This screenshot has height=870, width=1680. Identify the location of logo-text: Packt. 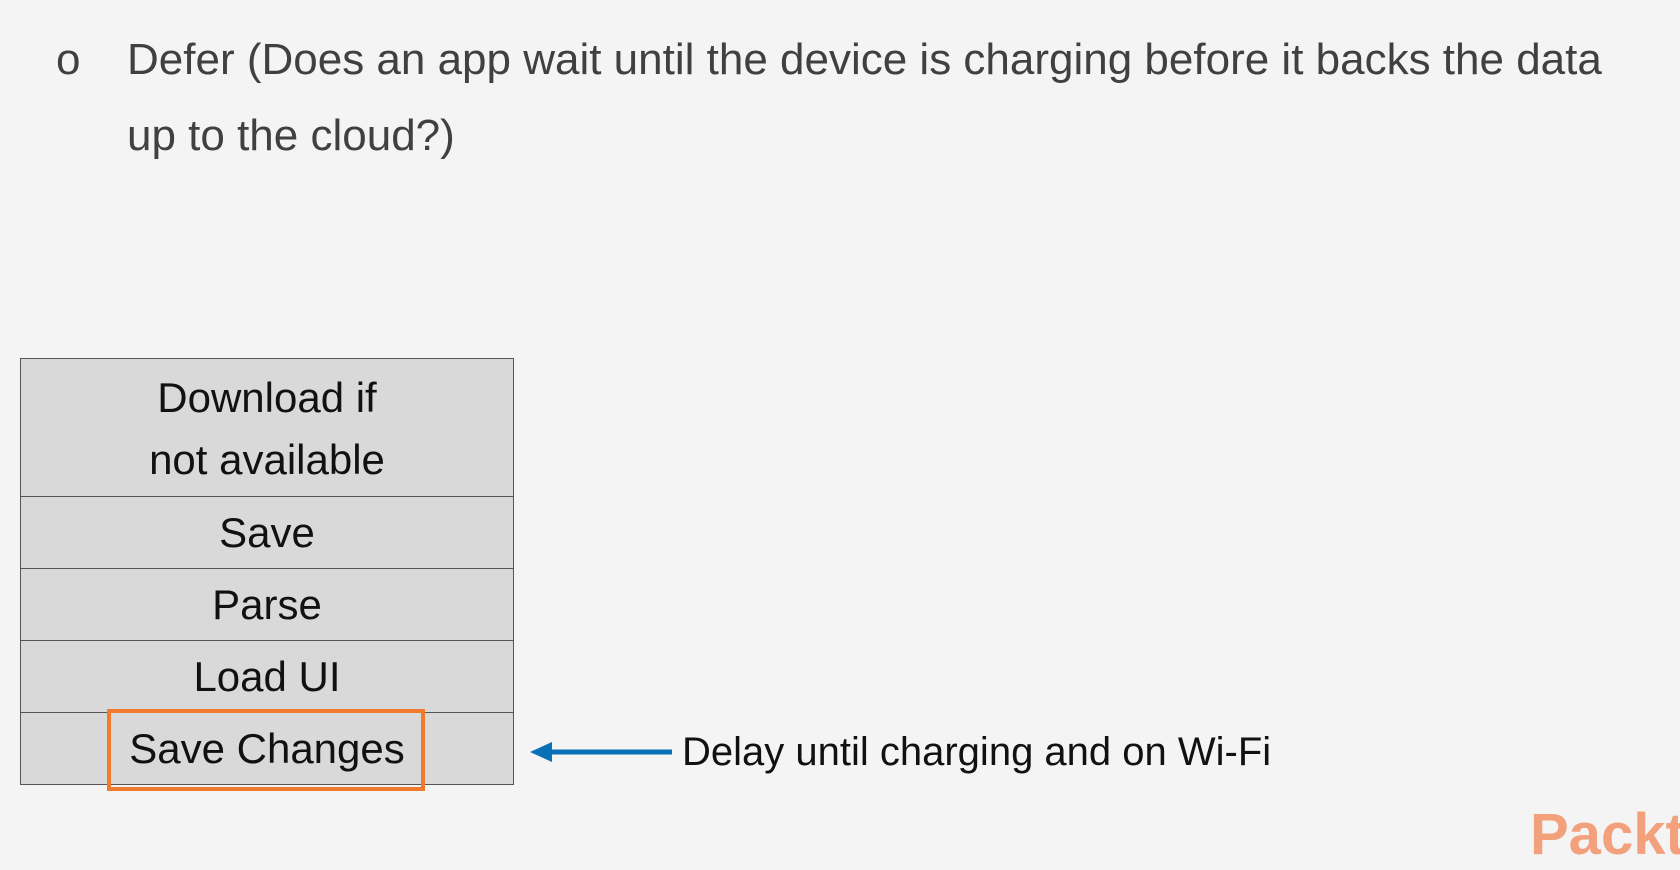
(1605, 834).